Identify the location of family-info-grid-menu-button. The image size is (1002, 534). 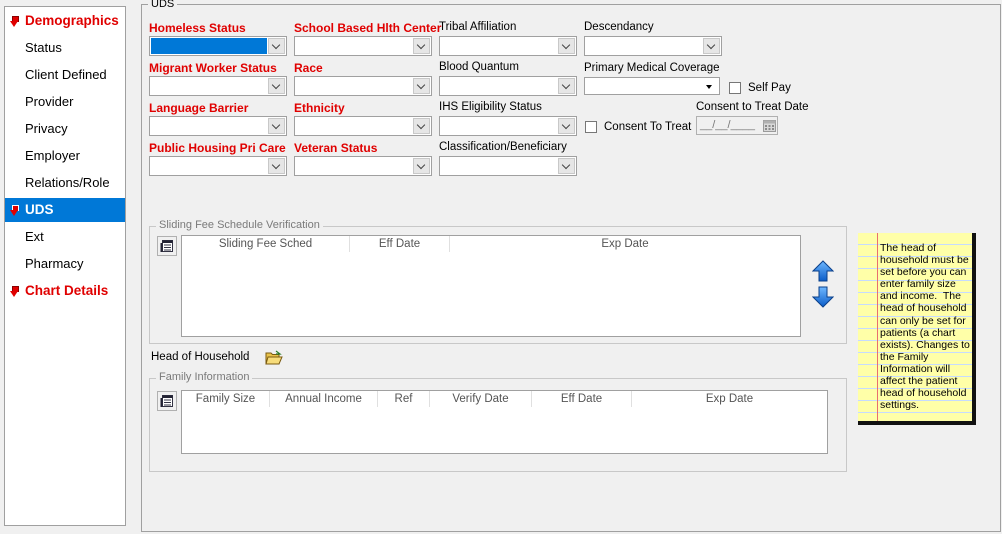
(167, 401).